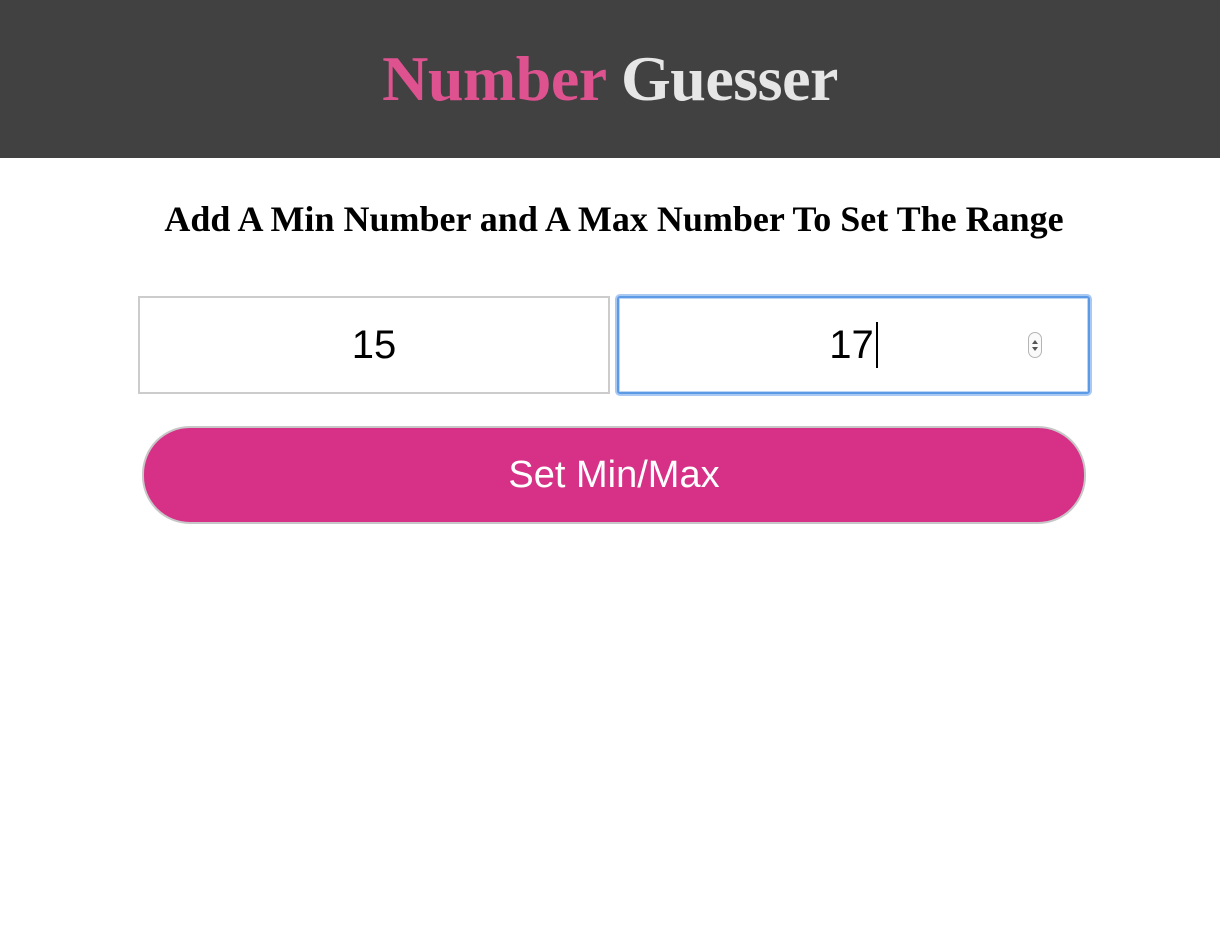 Image resolution: width=1220 pixels, height=940 pixels. I want to click on min-number-value: 15, so click(374, 344).